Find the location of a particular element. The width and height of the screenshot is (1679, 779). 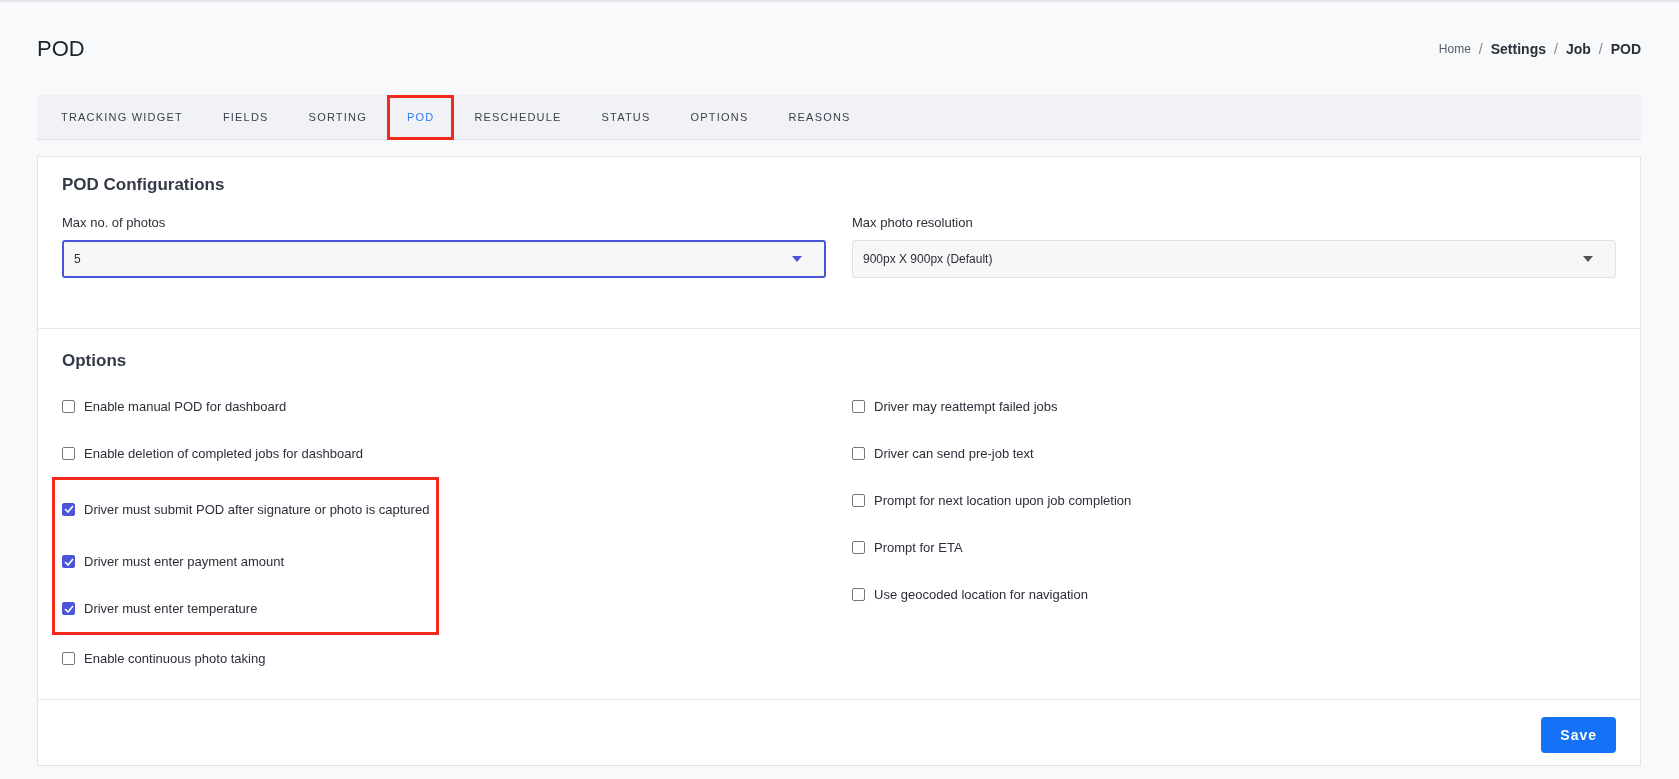

section-title: POD Configurations is located at coordinates (144, 185).